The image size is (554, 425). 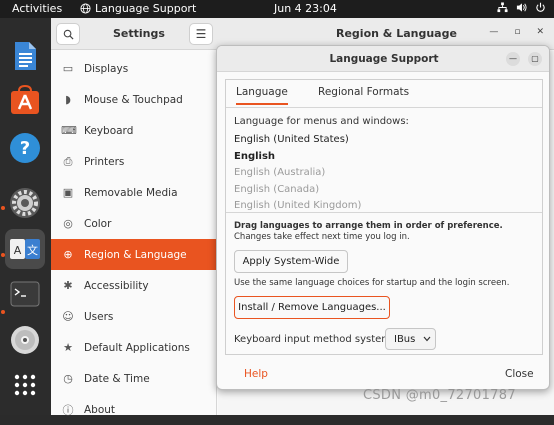 I want to click on search-button, so click(x=68, y=34).